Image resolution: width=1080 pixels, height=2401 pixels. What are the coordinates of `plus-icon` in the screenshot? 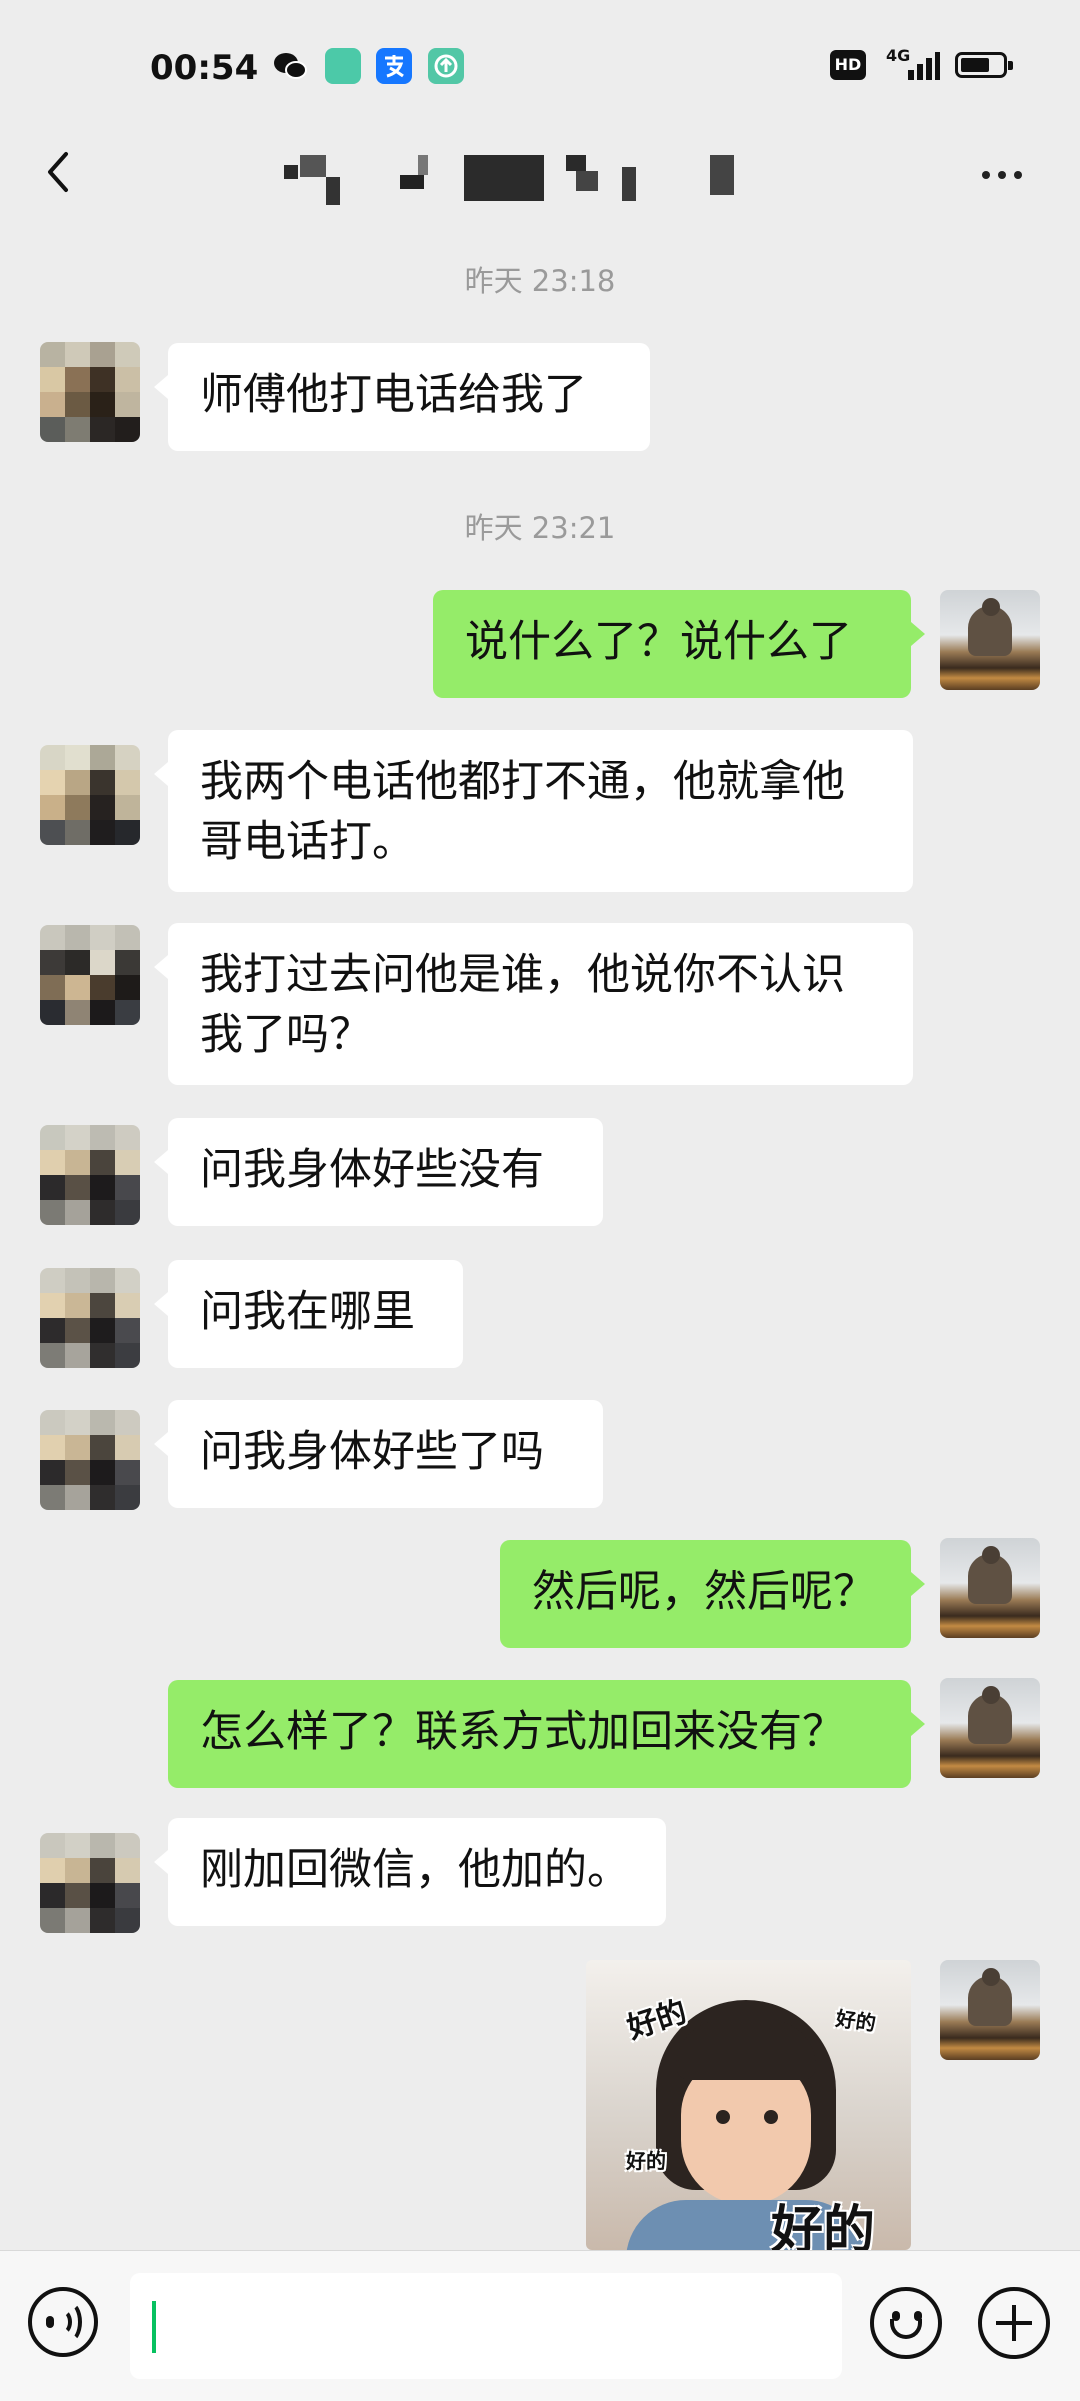 It's located at (1014, 2323).